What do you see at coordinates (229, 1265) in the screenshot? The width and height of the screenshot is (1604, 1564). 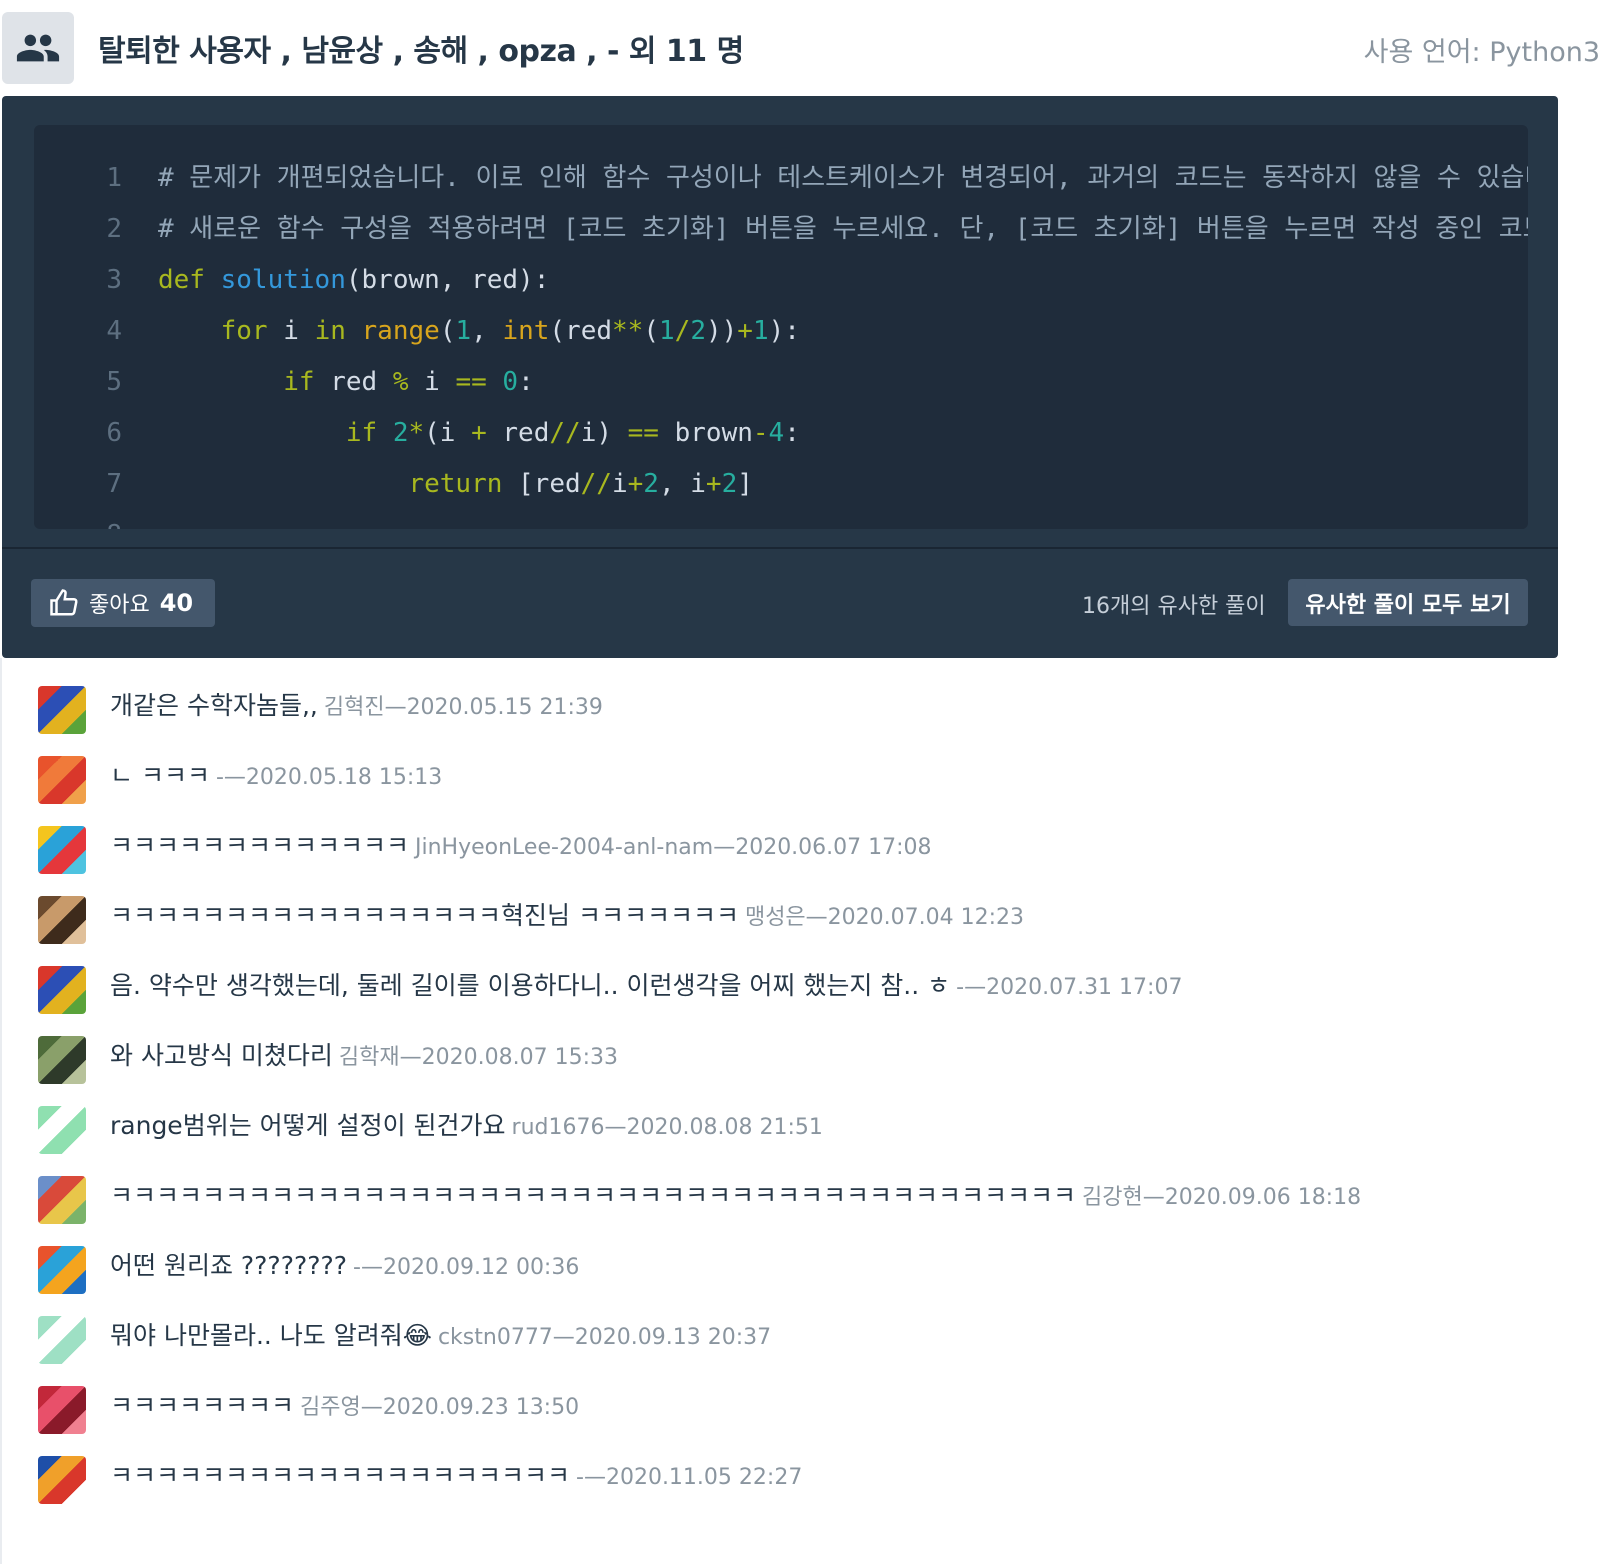 I see `comment-text: 어떤 원리죠 ????????` at bounding box center [229, 1265].